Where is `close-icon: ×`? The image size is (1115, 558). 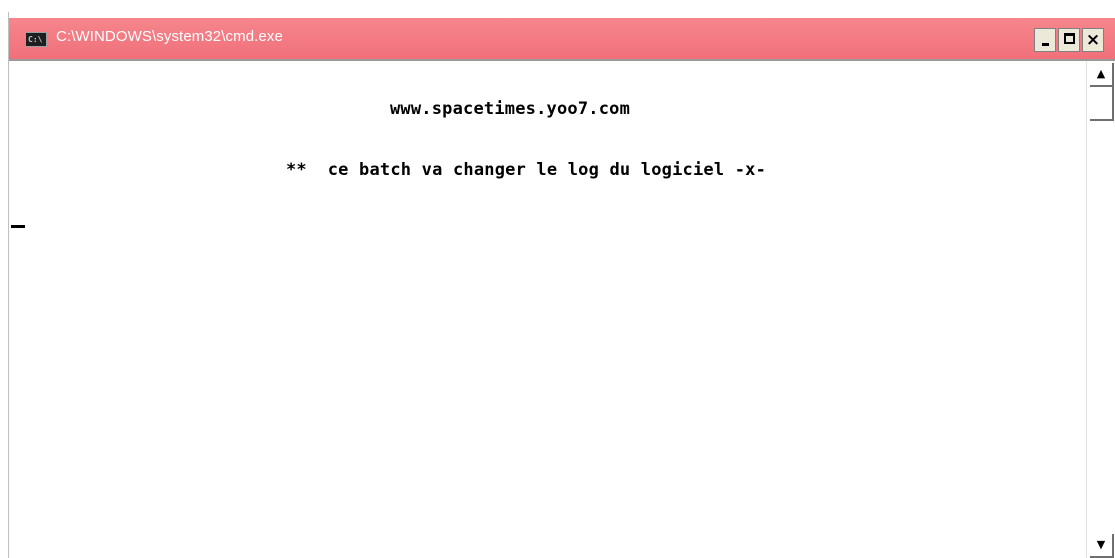 close-icon: × is located at coordinates (1093, 40).